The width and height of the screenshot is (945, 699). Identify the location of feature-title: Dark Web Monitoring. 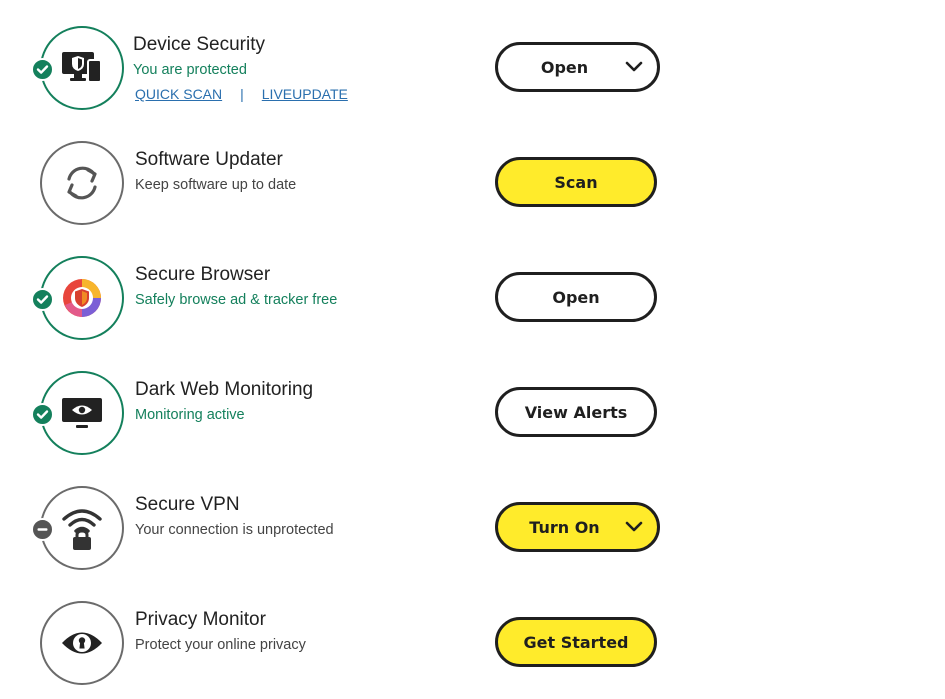
(224, 389).